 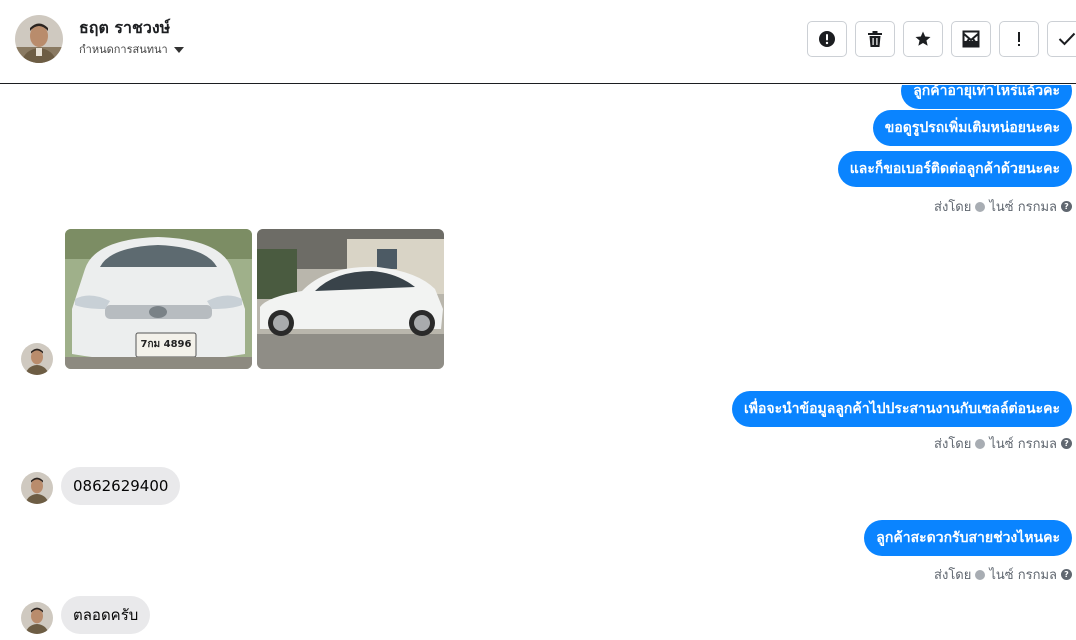 What do you see at coordinates (166, 344) in the screenshot?
I see `license-plate: 7กม 4896` at bounding box center [166, 344].